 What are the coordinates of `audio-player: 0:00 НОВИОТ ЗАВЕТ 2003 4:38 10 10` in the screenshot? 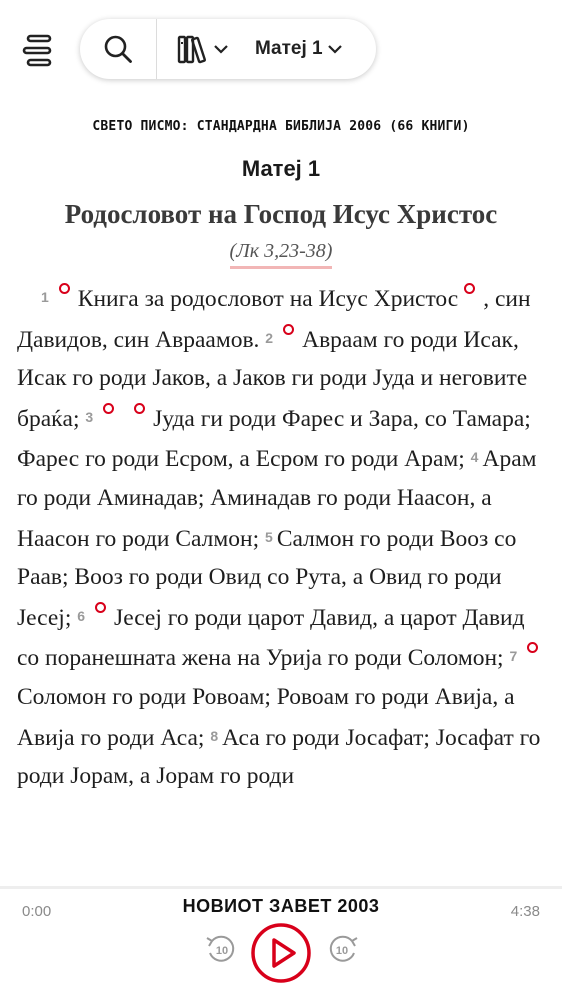 It's located at (281, 943).